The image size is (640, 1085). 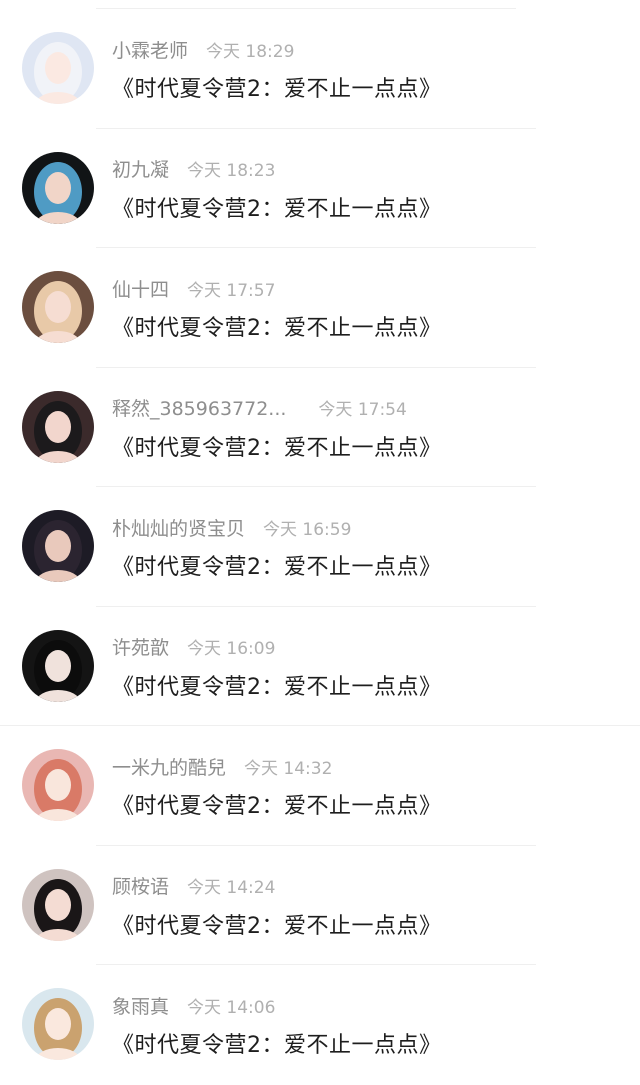 I want to click on timestamp: 今天 14:06, so click(x=231, y=1007).